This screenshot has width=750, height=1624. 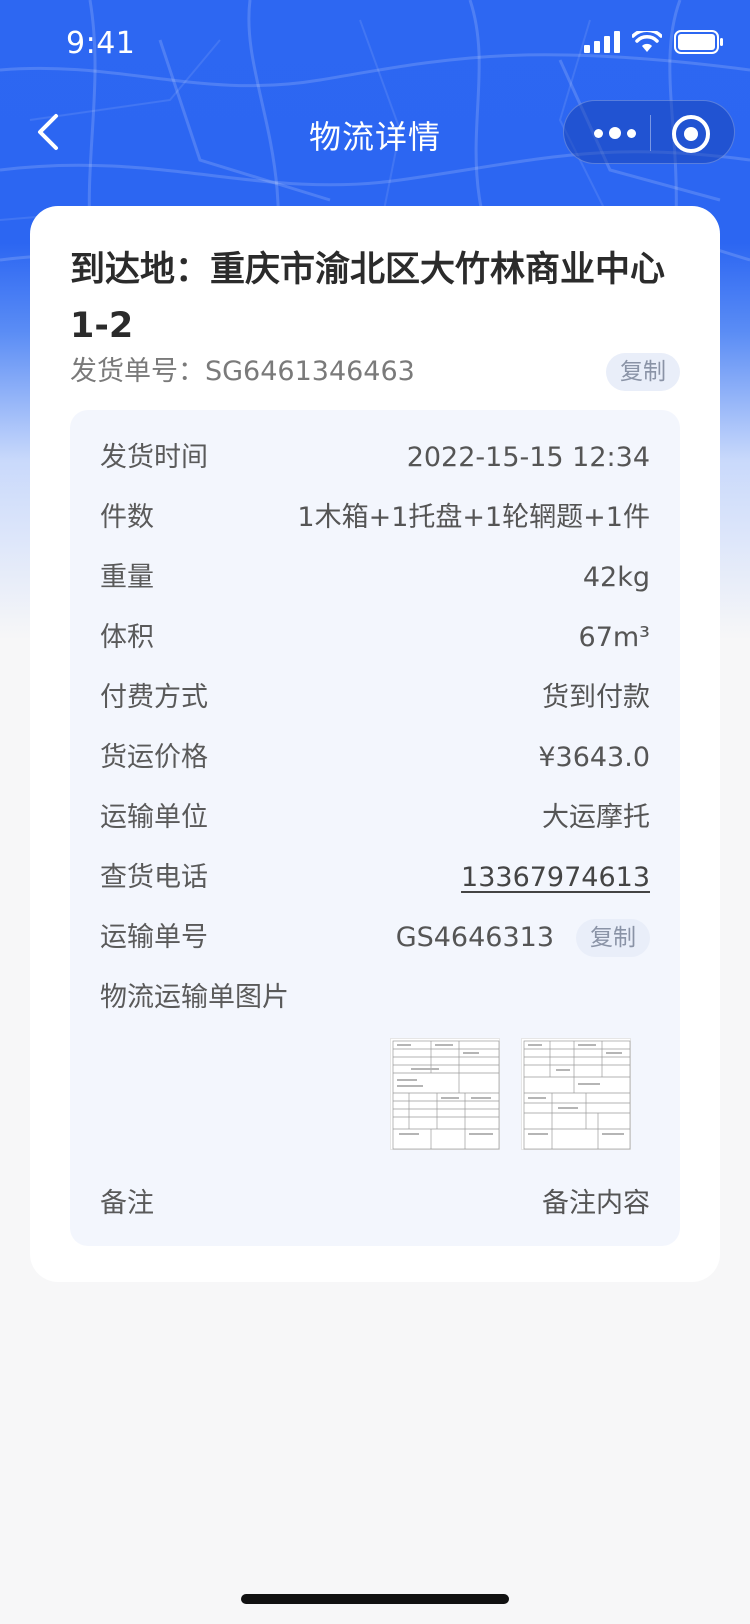 I want to click on detail-value: 1木箱+1托盘+1轮辋题+1件, so click(x=473, y=517).